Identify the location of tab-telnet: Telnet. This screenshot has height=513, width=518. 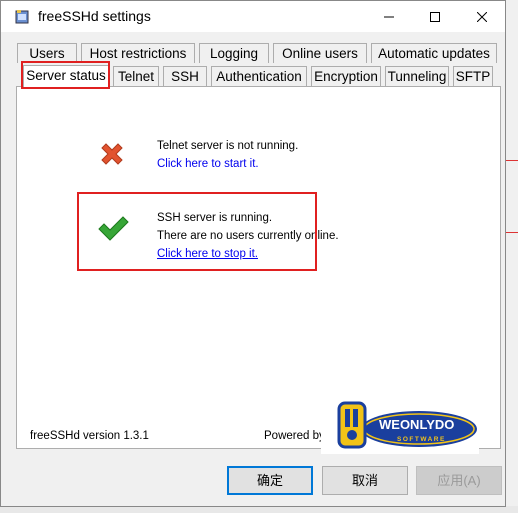
(136, 76).